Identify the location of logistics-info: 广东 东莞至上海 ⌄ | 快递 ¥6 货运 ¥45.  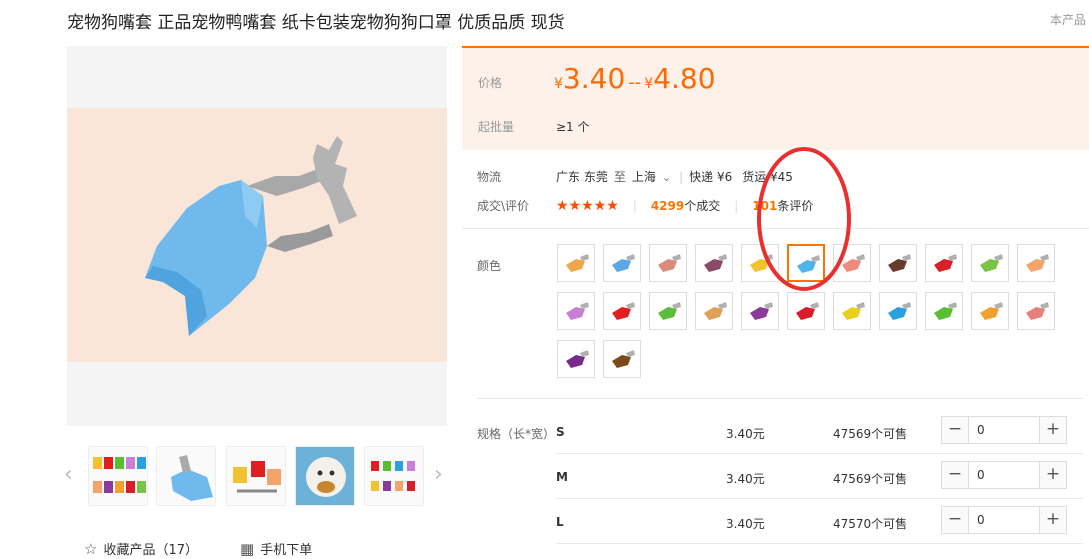
(674, 176).